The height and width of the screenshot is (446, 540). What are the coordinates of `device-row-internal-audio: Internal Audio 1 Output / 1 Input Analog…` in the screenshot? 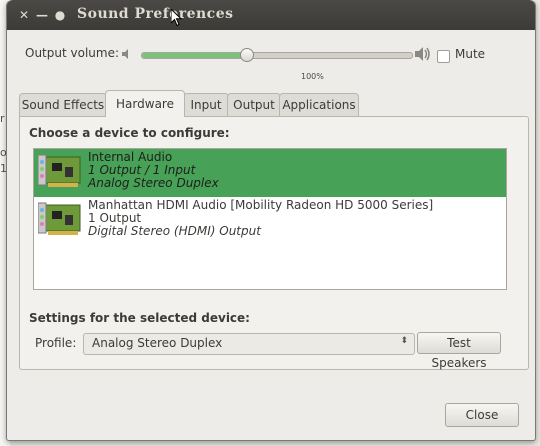 It's located at (270, 173).